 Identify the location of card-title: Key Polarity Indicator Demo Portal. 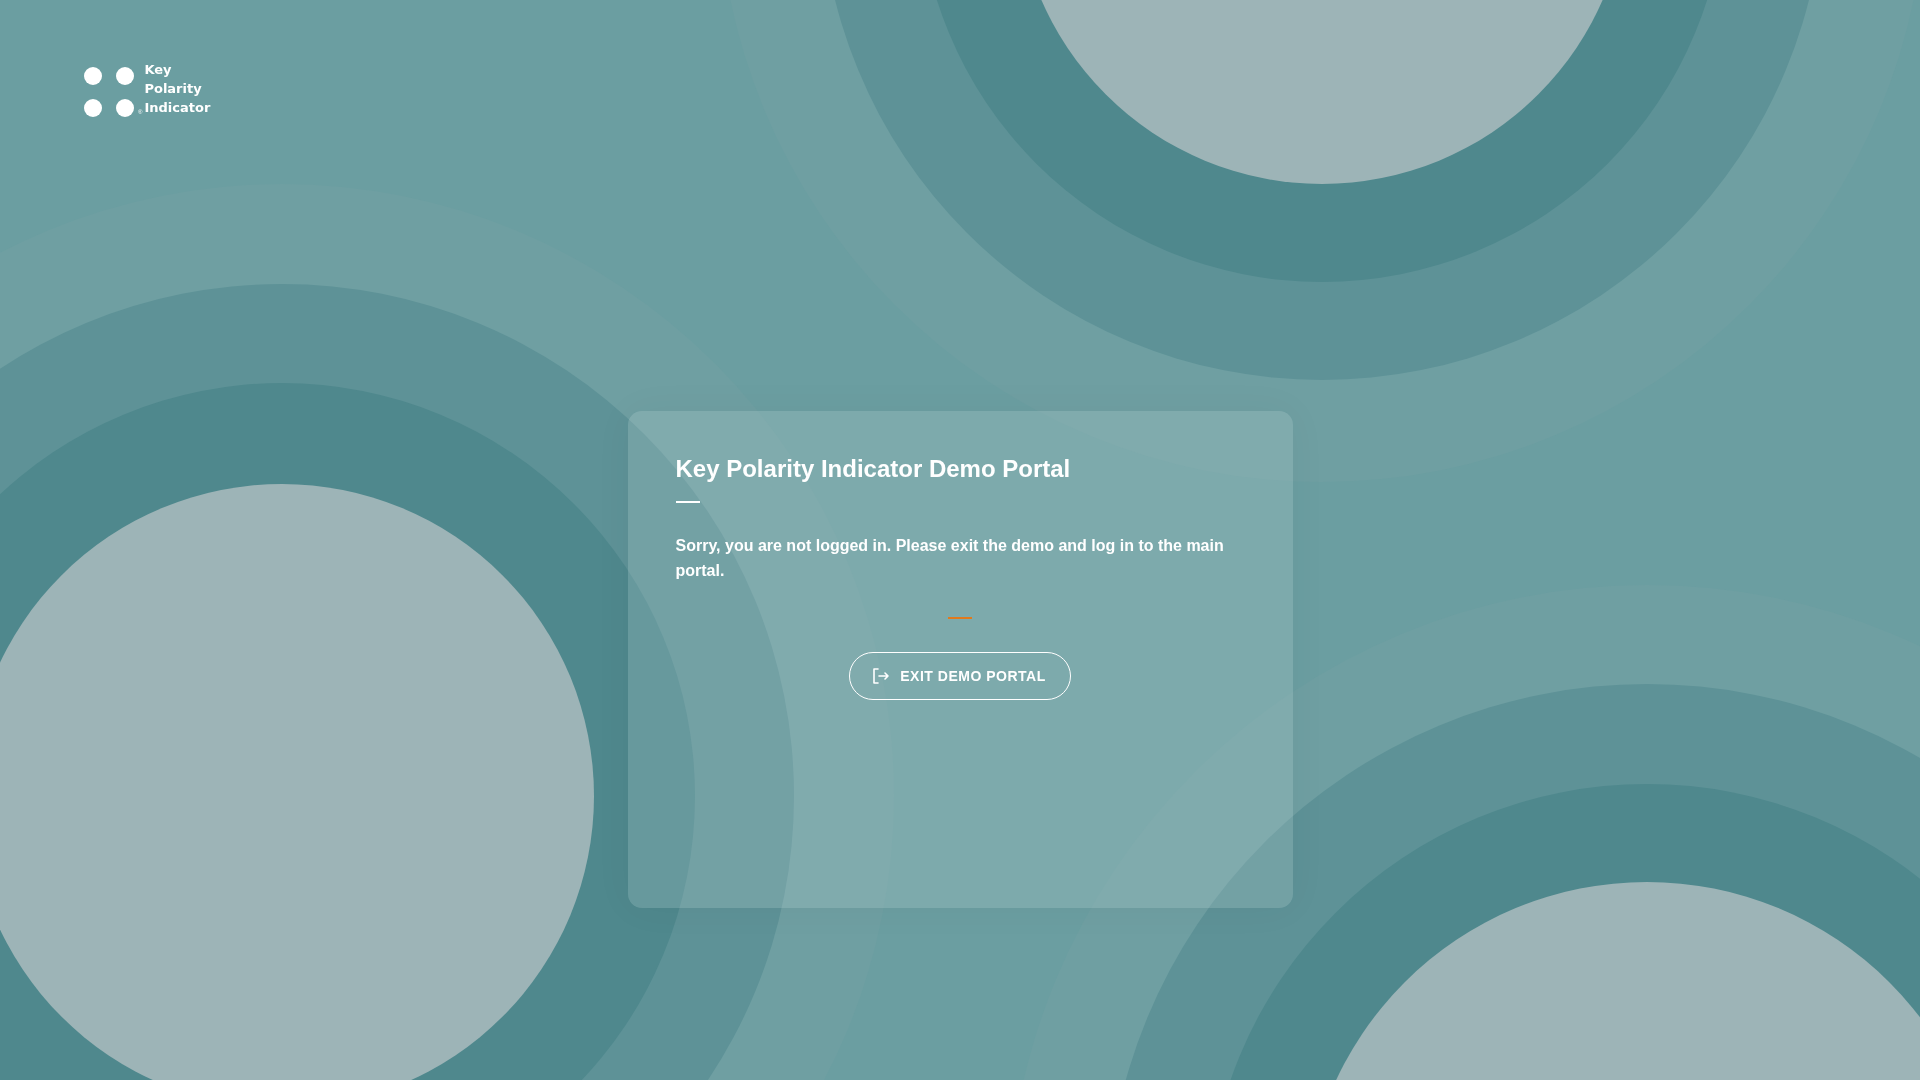
(873, 469).